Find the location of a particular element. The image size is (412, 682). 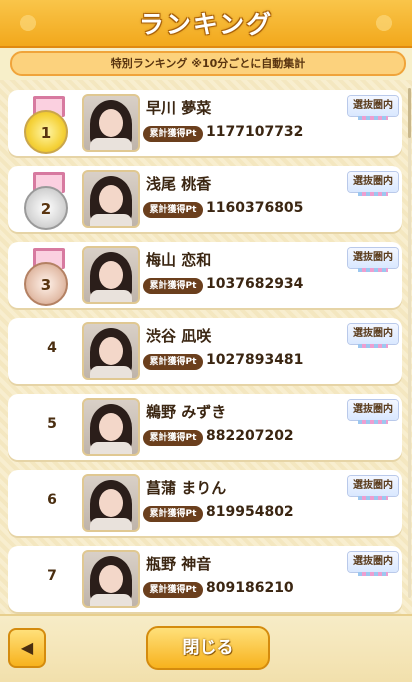

bronze-medal-icon: 3 is located at coordinates (46, 277).